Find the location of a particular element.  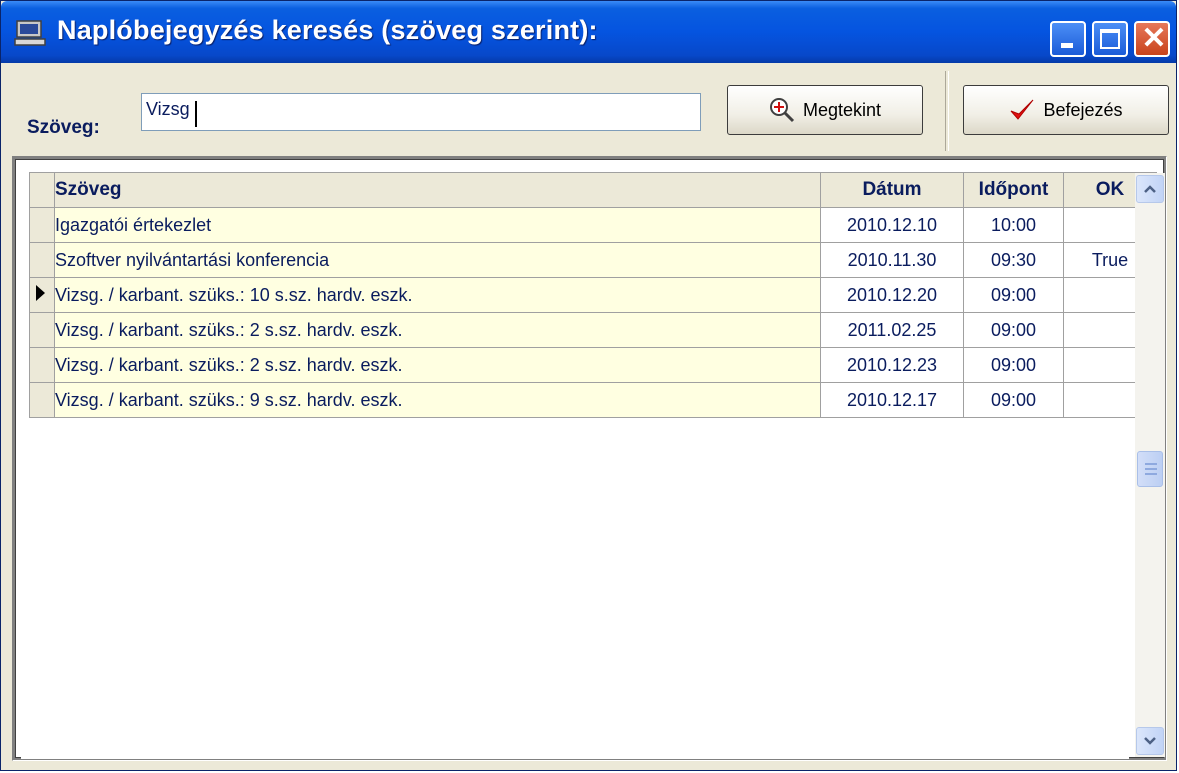

column-header-date: Dátum is located at coordinates (892, 190).